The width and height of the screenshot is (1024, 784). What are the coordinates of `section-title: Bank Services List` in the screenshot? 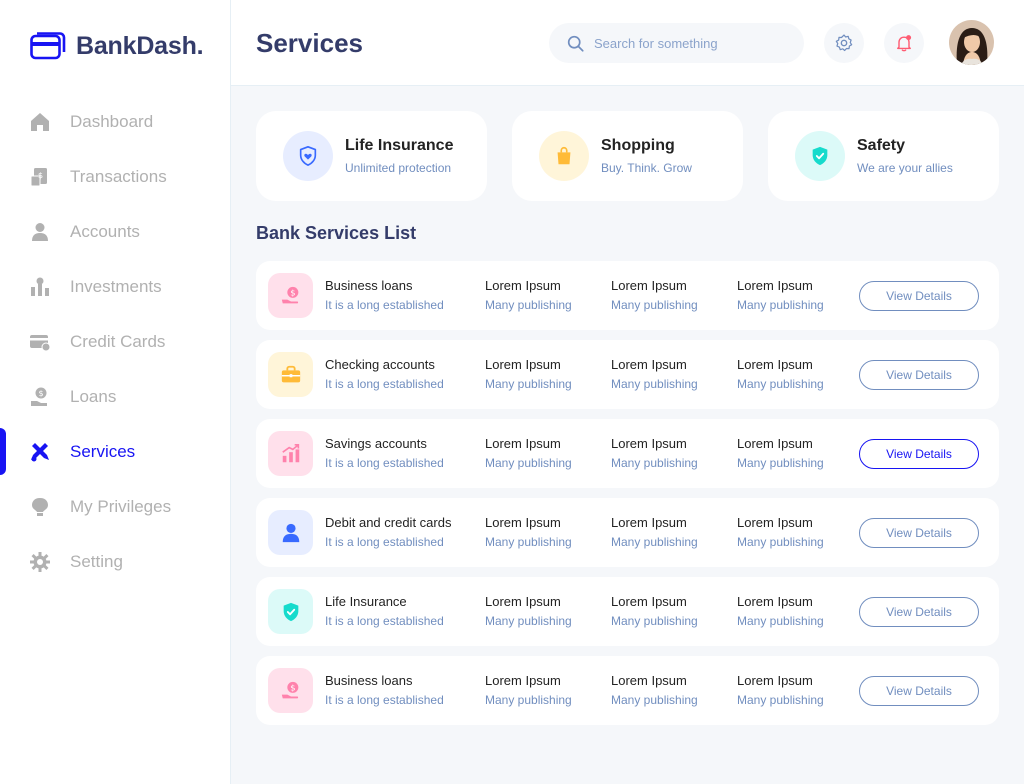 It's located at (336, 233).